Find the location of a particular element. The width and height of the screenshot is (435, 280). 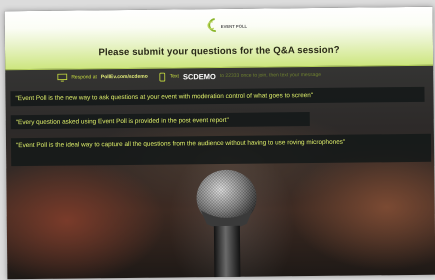

logo-wordmark: EVENT POLL is located at coordinates (234, 26).